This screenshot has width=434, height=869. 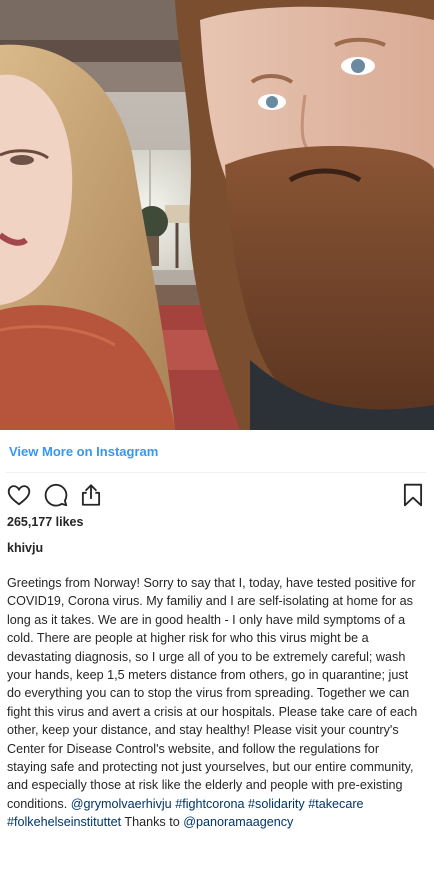 What do you see at coordinates (64, 822) in the screenshot?
I see `hashtag-link: #folkehelseinstituttet` at bounding box center [64, 822].